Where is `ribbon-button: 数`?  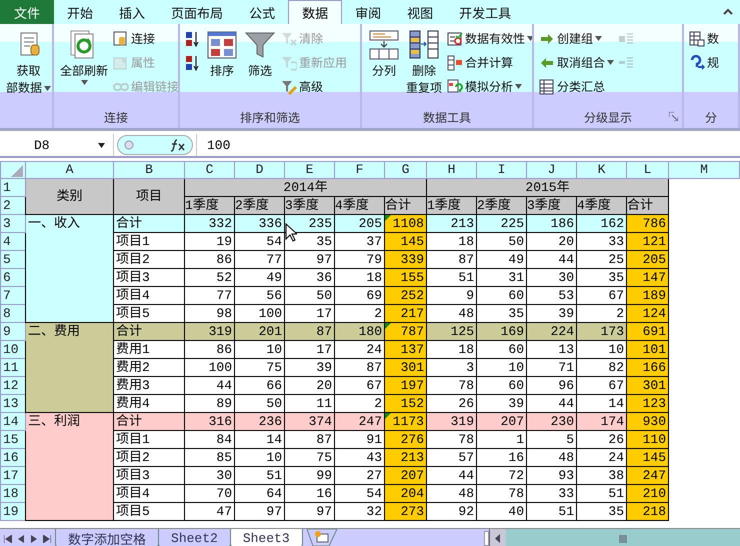 ribbon-button: 数 is located at coordinates (704, 38).